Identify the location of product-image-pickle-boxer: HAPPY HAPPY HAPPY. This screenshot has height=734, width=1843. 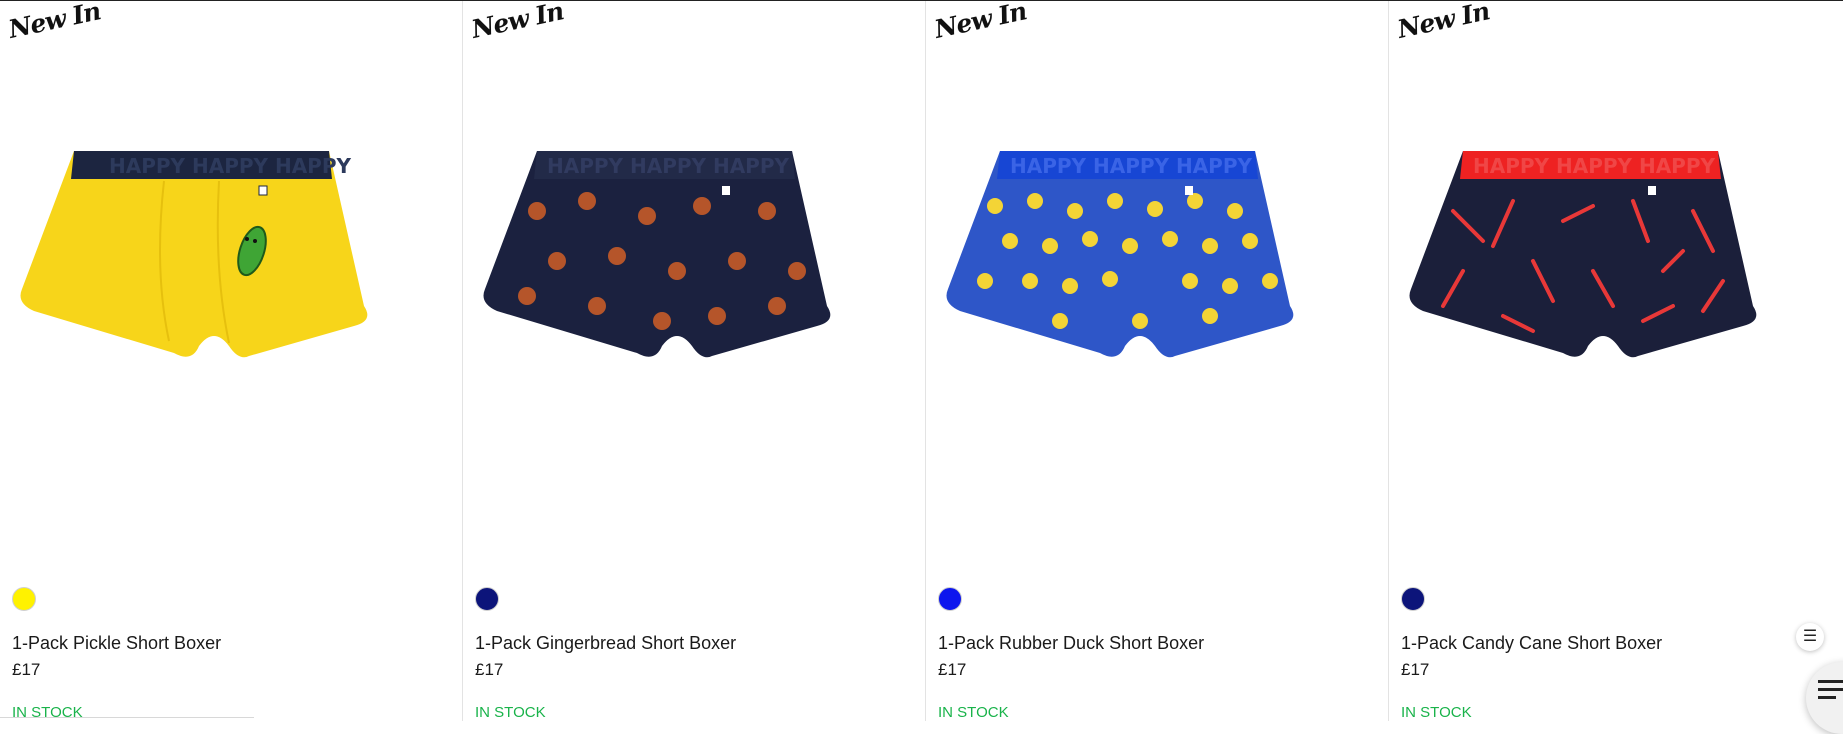
(234, 281).